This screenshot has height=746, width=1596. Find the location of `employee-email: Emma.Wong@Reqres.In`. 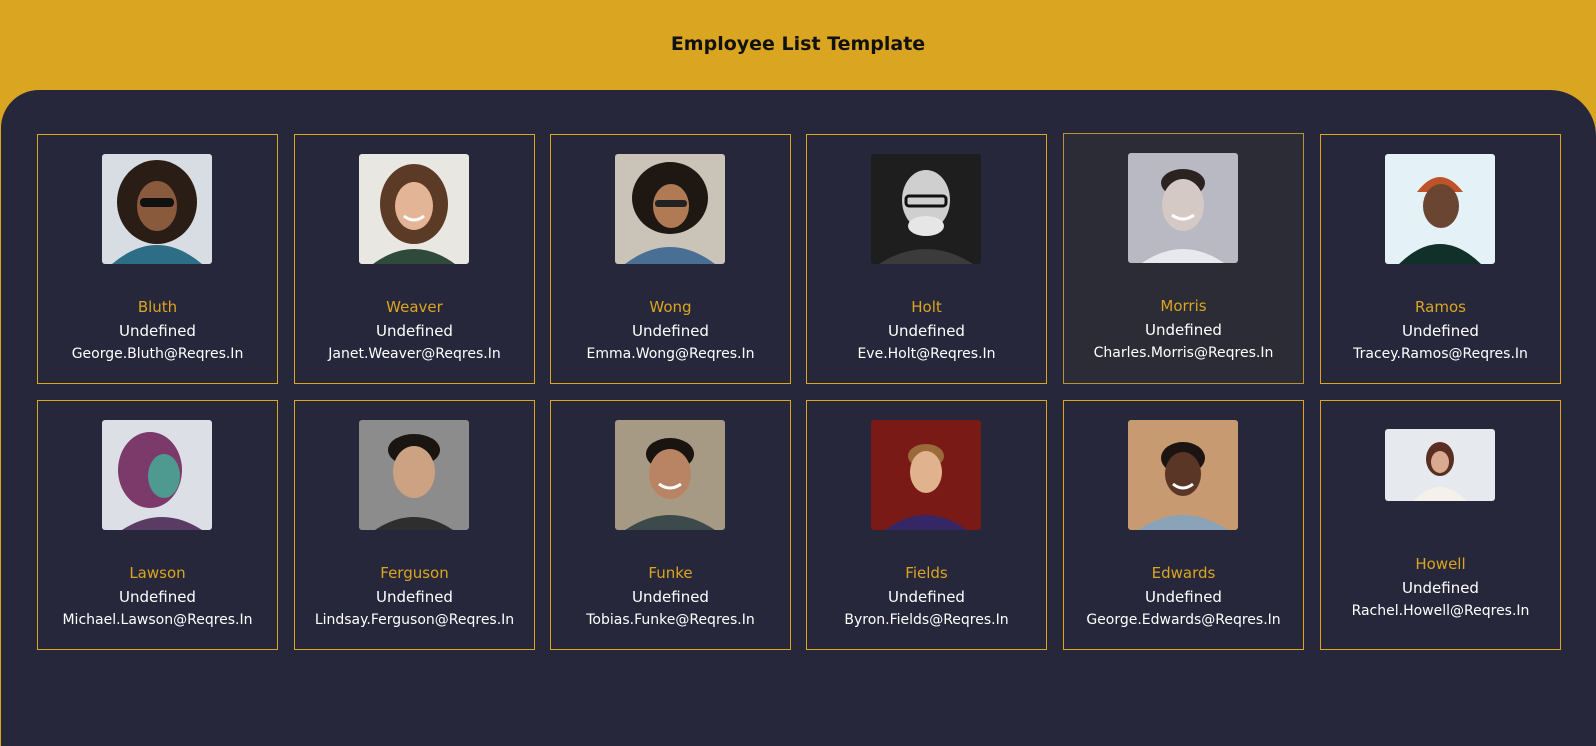

employee-email: Emma.Wong@Reqres.In is located at coordinates (670, 354).